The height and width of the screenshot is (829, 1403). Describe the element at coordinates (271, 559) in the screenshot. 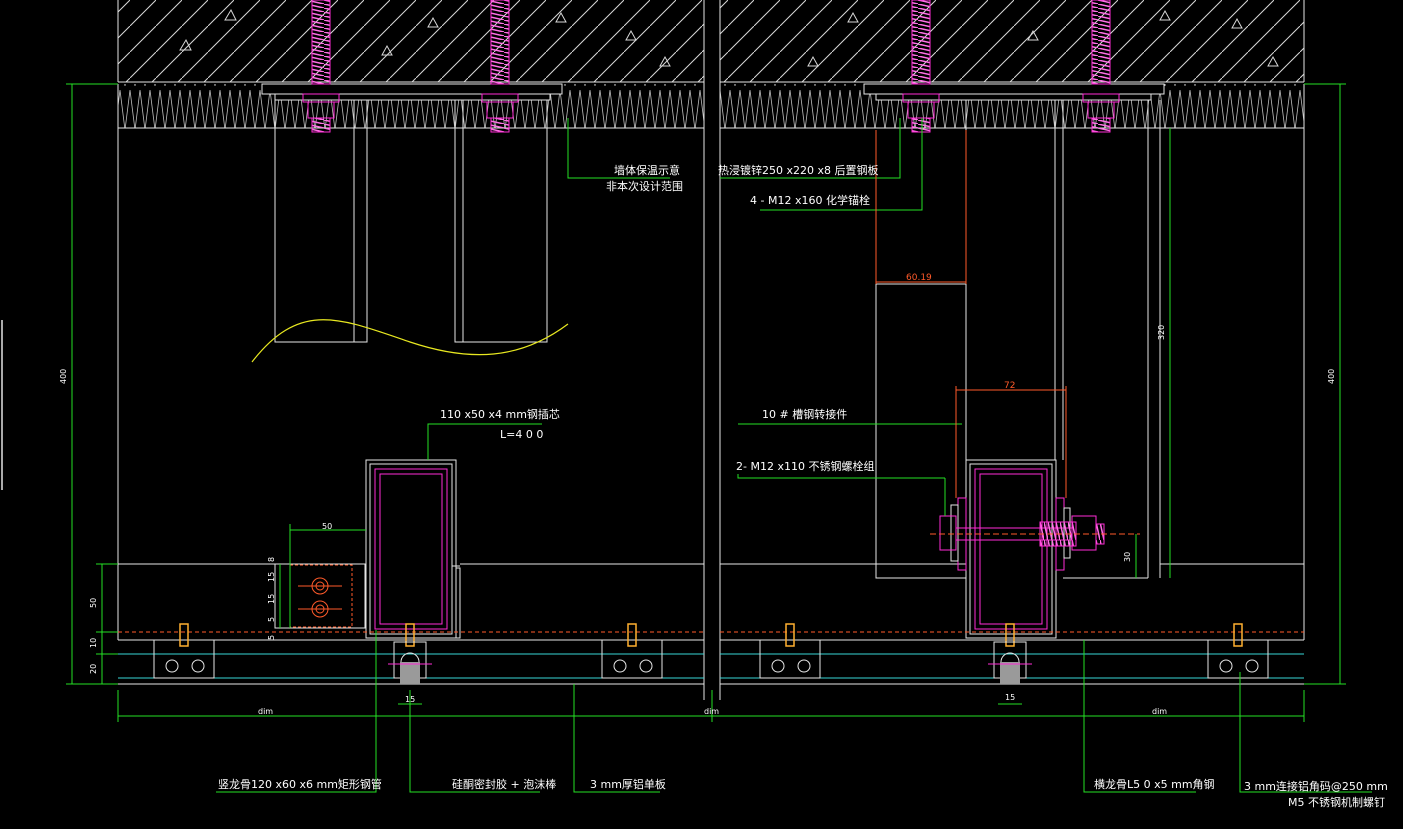

I see `dim-8: 8` at that location.